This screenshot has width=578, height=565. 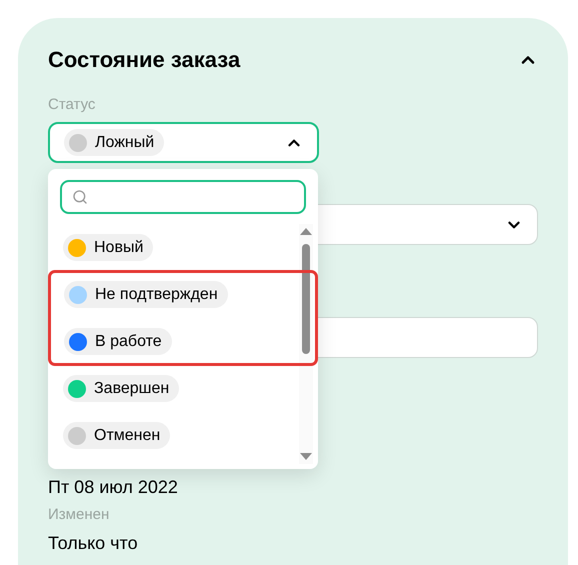 What do you see at coordinates (183, 197) in the screenshot?
I see `search-field` at bounding box center [183, 197].